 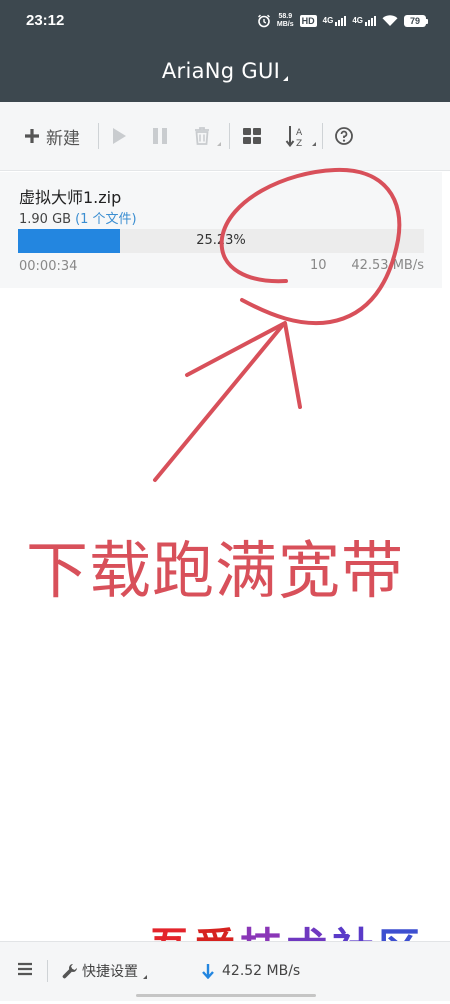 I want to click on play-icon, so click(x=119, y=136).